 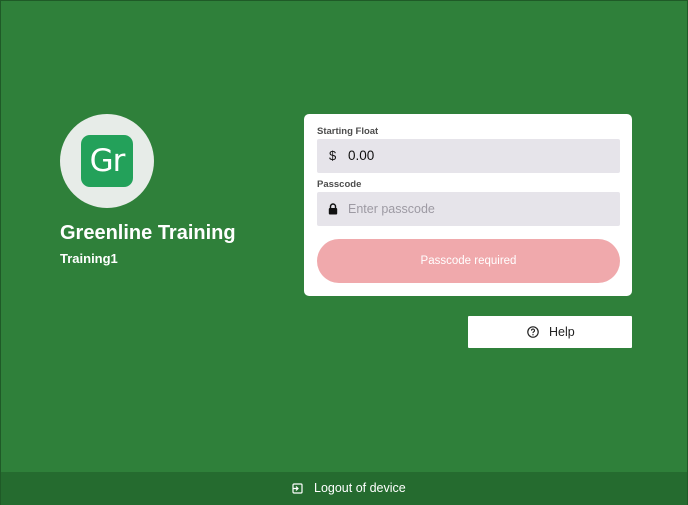 What do you see at coordinates (297, 488) in the screenshot?
I see `logout-icon` at bounding box center [297, 488].